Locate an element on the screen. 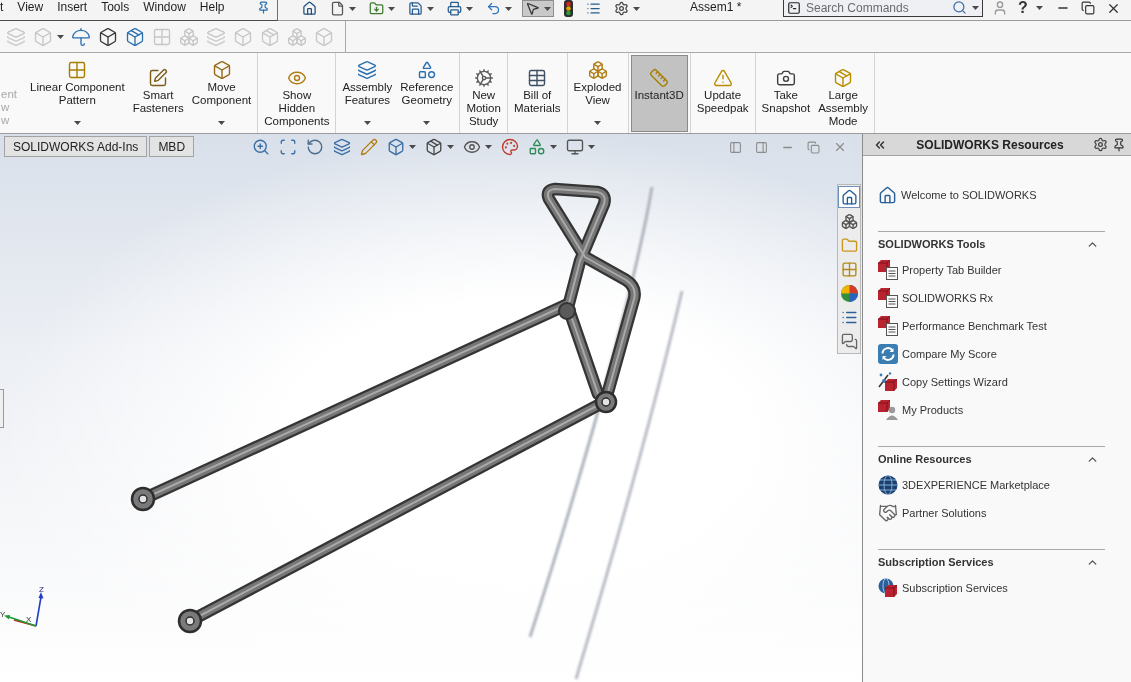 The width and height of the screenshot is (1131, 682). ribbon-button: New Motion Study is located at coordinates (483, 93).